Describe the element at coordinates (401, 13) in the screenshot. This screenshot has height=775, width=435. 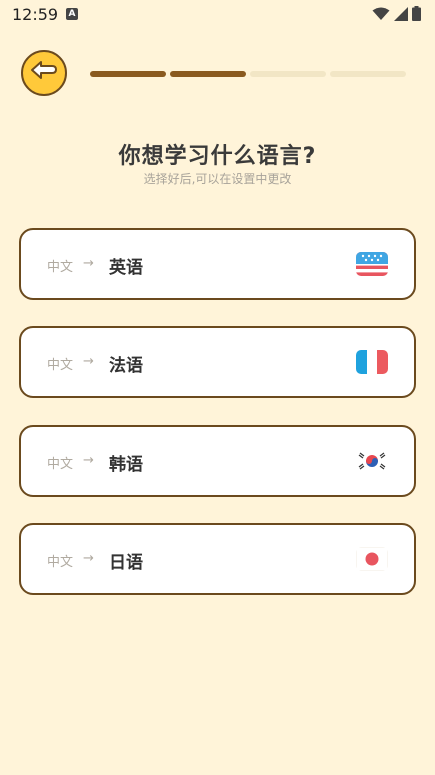
I see `signal-icon` at that location.